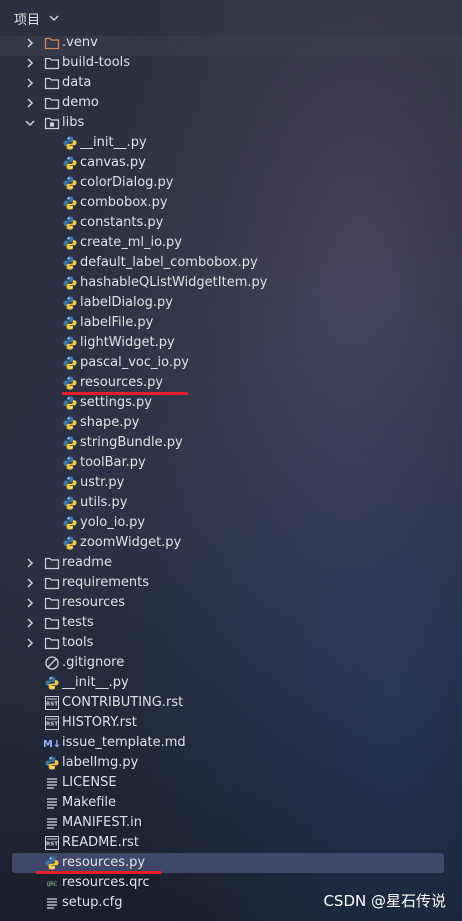 This screenshot has height=921, width=462. I want to click on tree-item-canvas-py: canvas.py, so click(231, 163).